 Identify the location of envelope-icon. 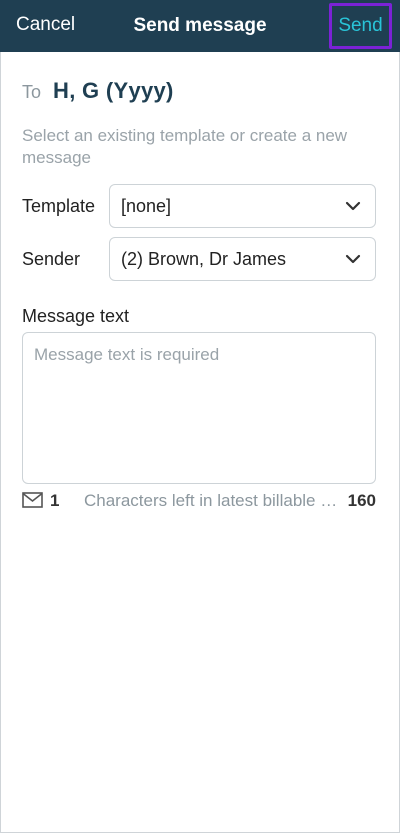
(32, 500).